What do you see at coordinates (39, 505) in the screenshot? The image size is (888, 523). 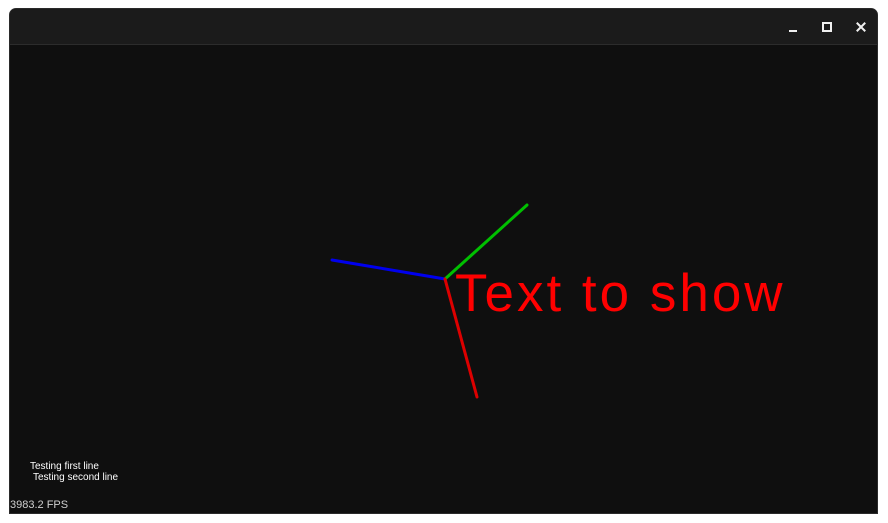 I see `fps-counter: 3983.2 FPS` at bounding box center [39, 505].